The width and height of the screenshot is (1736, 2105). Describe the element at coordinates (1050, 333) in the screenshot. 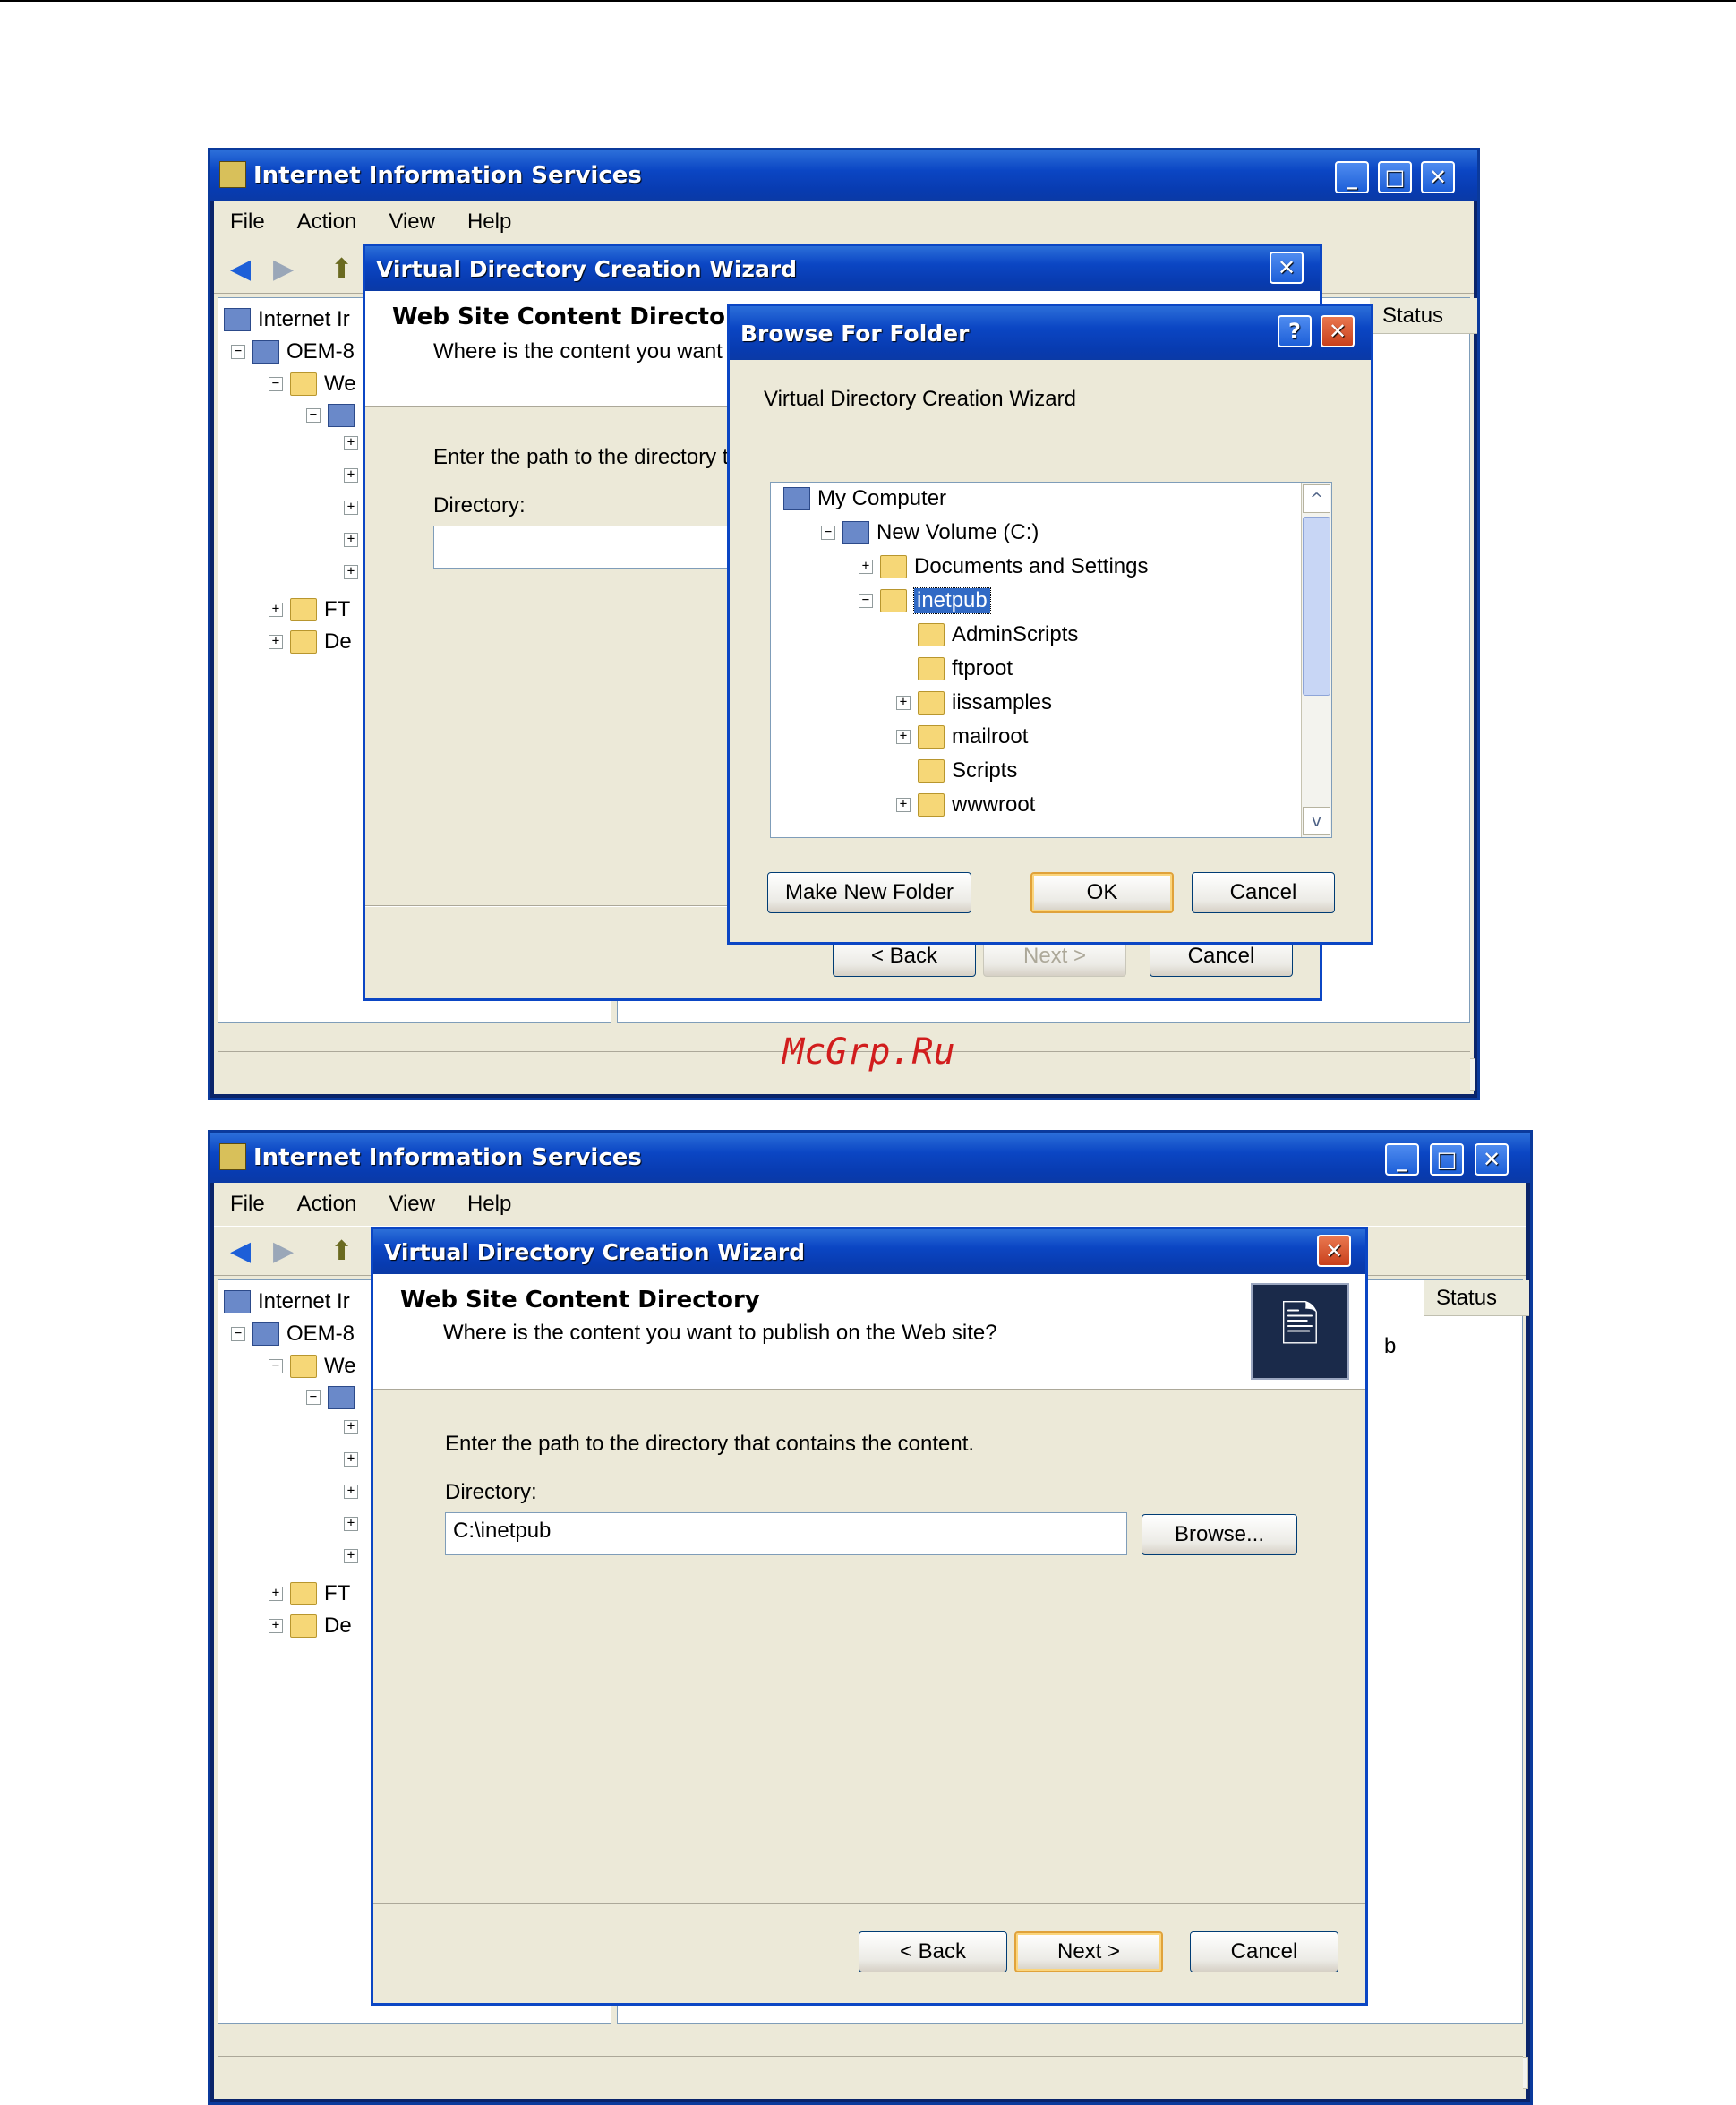

I see `browse-title-bar: Browse For Folder ? ✕` at that location.